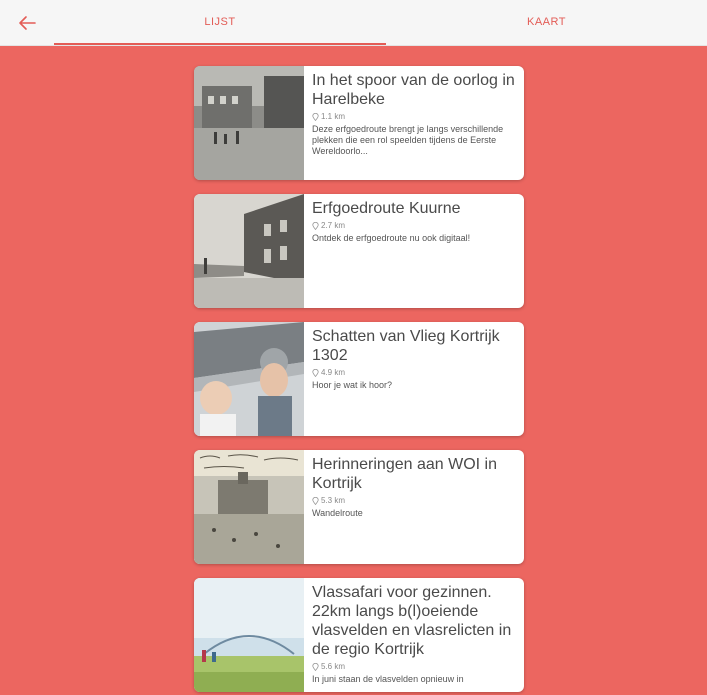 This screenshot has width=707, height=695. I want to click on route-title: Erfgoedroute Kuurne, so click(386, 208).